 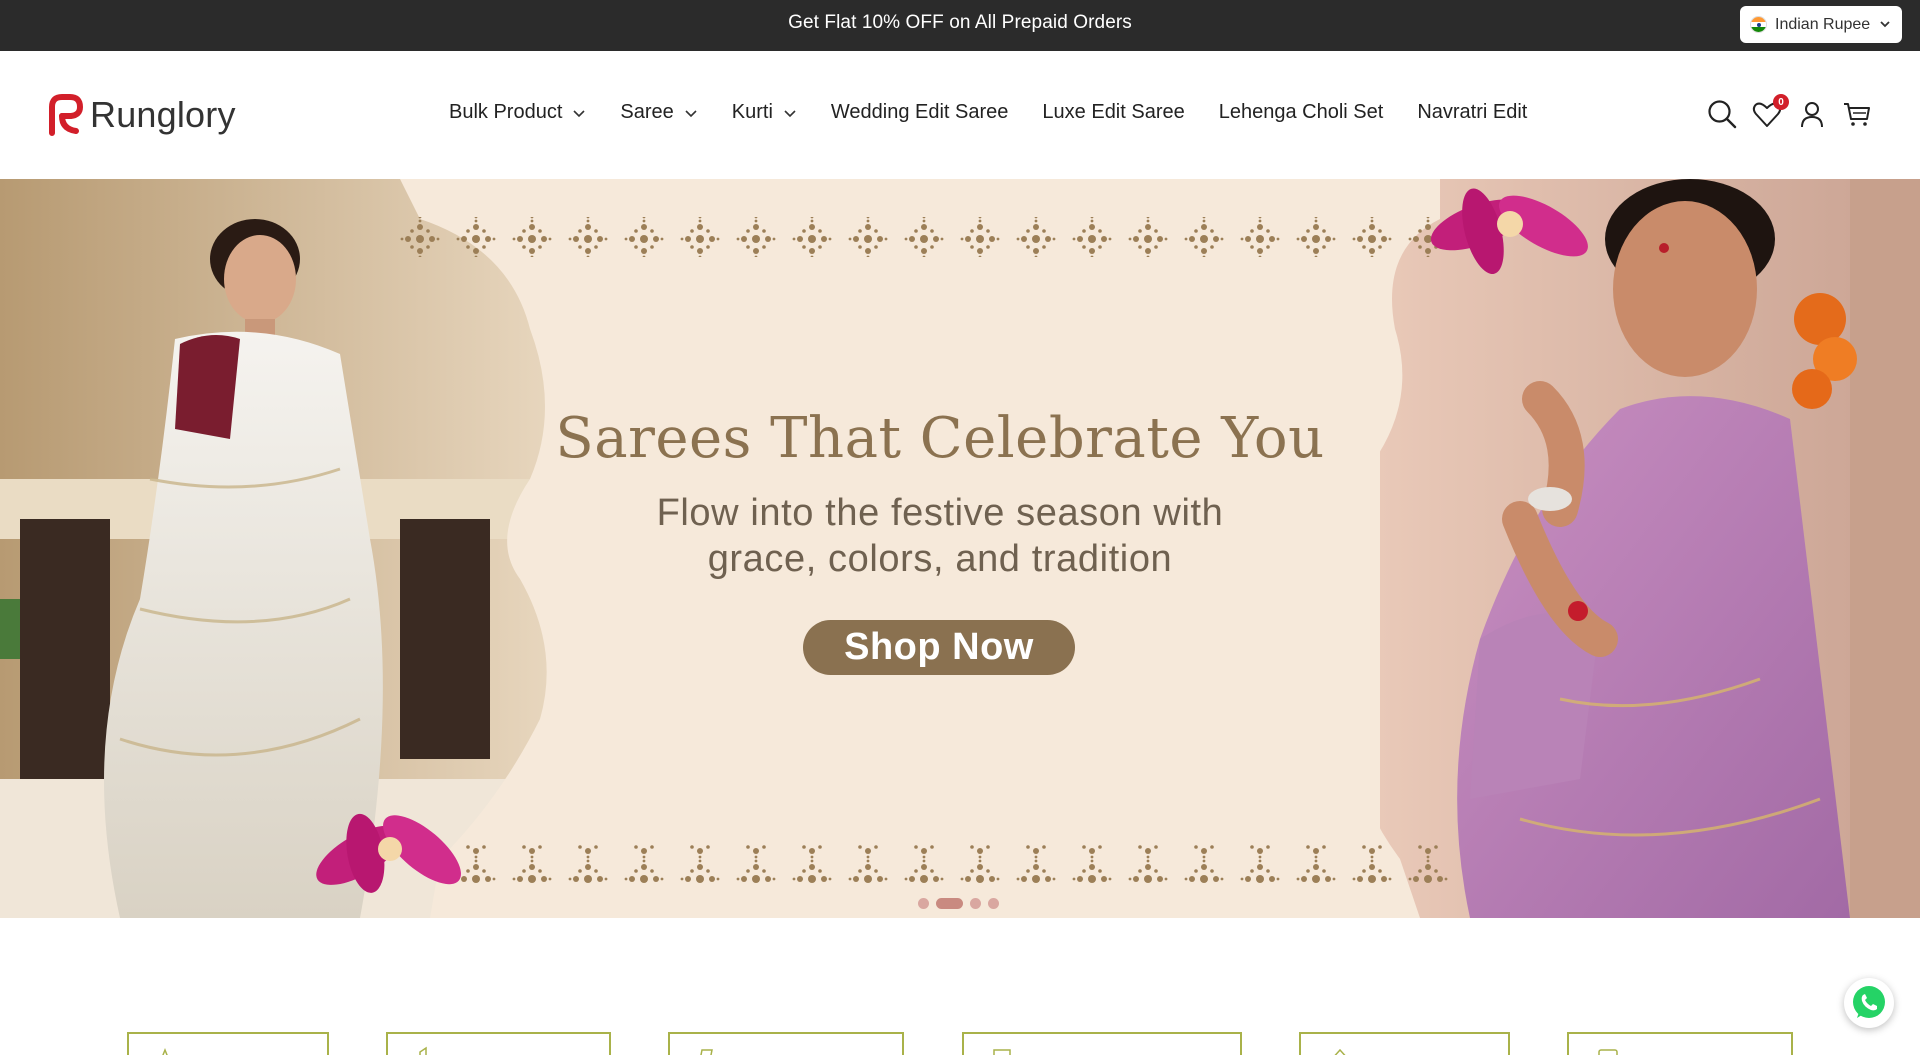 I want to click on hero-title: Sarees That Celebrate You, so click(x=940, y=438).